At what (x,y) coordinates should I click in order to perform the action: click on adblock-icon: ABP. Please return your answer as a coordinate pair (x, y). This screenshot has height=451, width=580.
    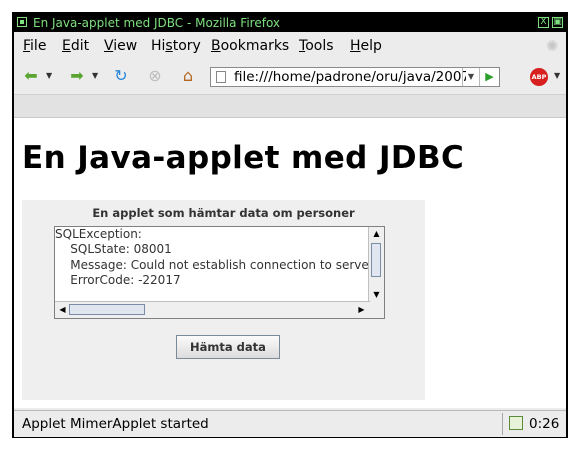
    Looking at the image, I should click on (539, 77).